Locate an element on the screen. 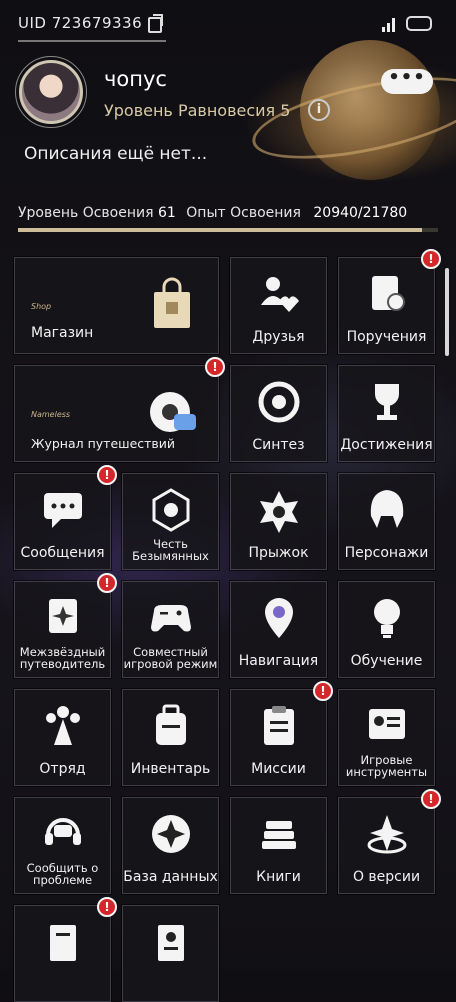 This screenshot has height=1002, width=456. menu-tile-journal: Nameless Журнал путешествий is located at coordinates (116, 413).